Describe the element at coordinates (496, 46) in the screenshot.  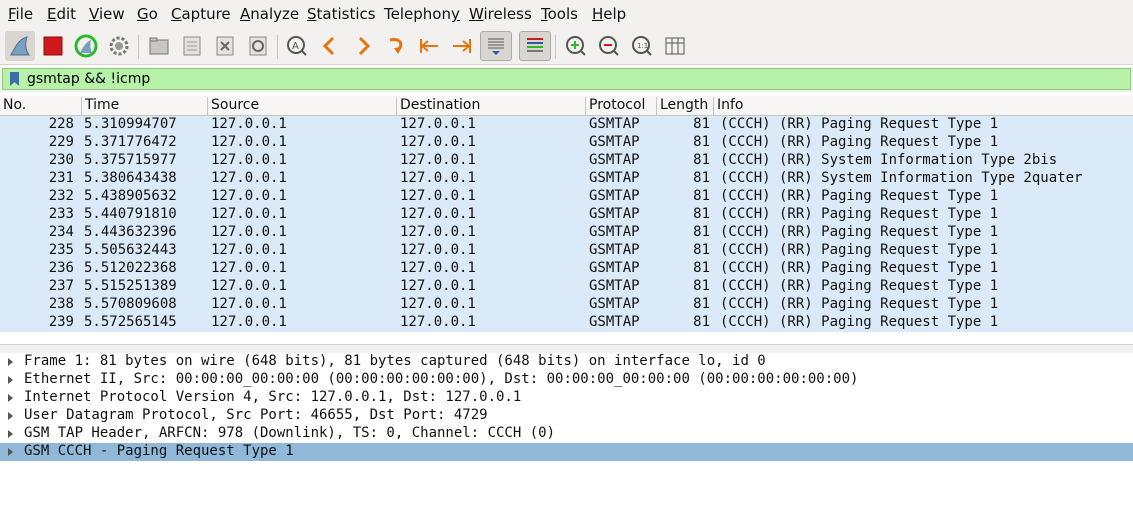
I see `autoscroll-button` at that location.